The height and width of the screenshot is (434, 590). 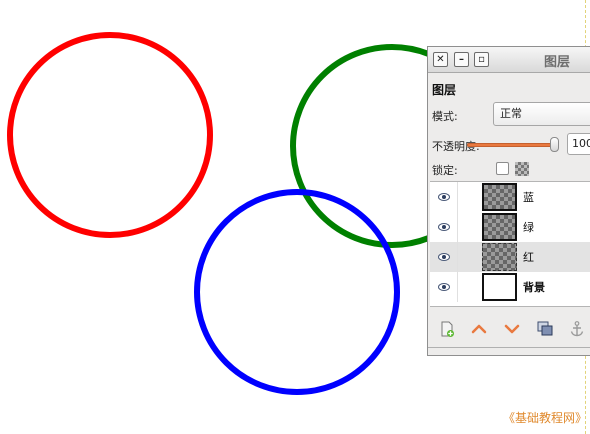 What do you see at coordinates (440, 59) in the screenshot?
I see `close-icon: ✕` at bounding box center [440, 59].